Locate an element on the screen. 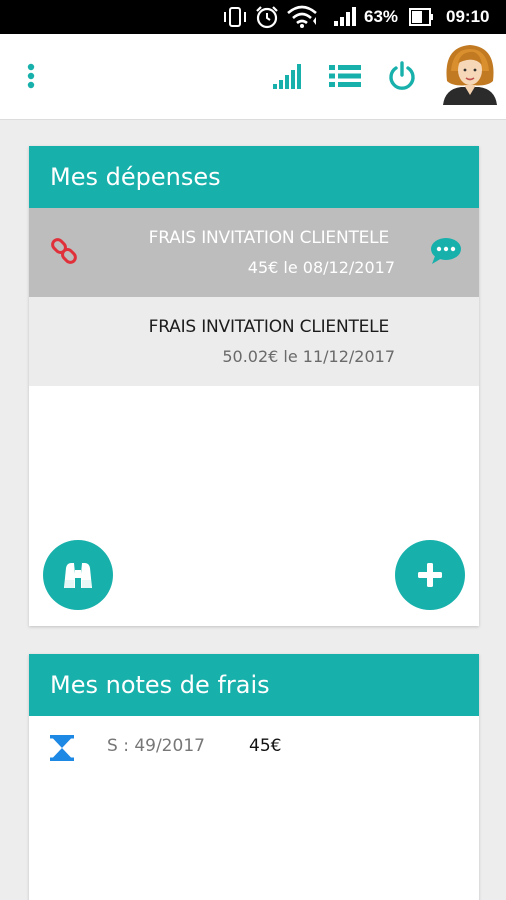 Image resolution: width=506 pixels, height=900 pixels. plus-icon is located at coordinates (430, 575).